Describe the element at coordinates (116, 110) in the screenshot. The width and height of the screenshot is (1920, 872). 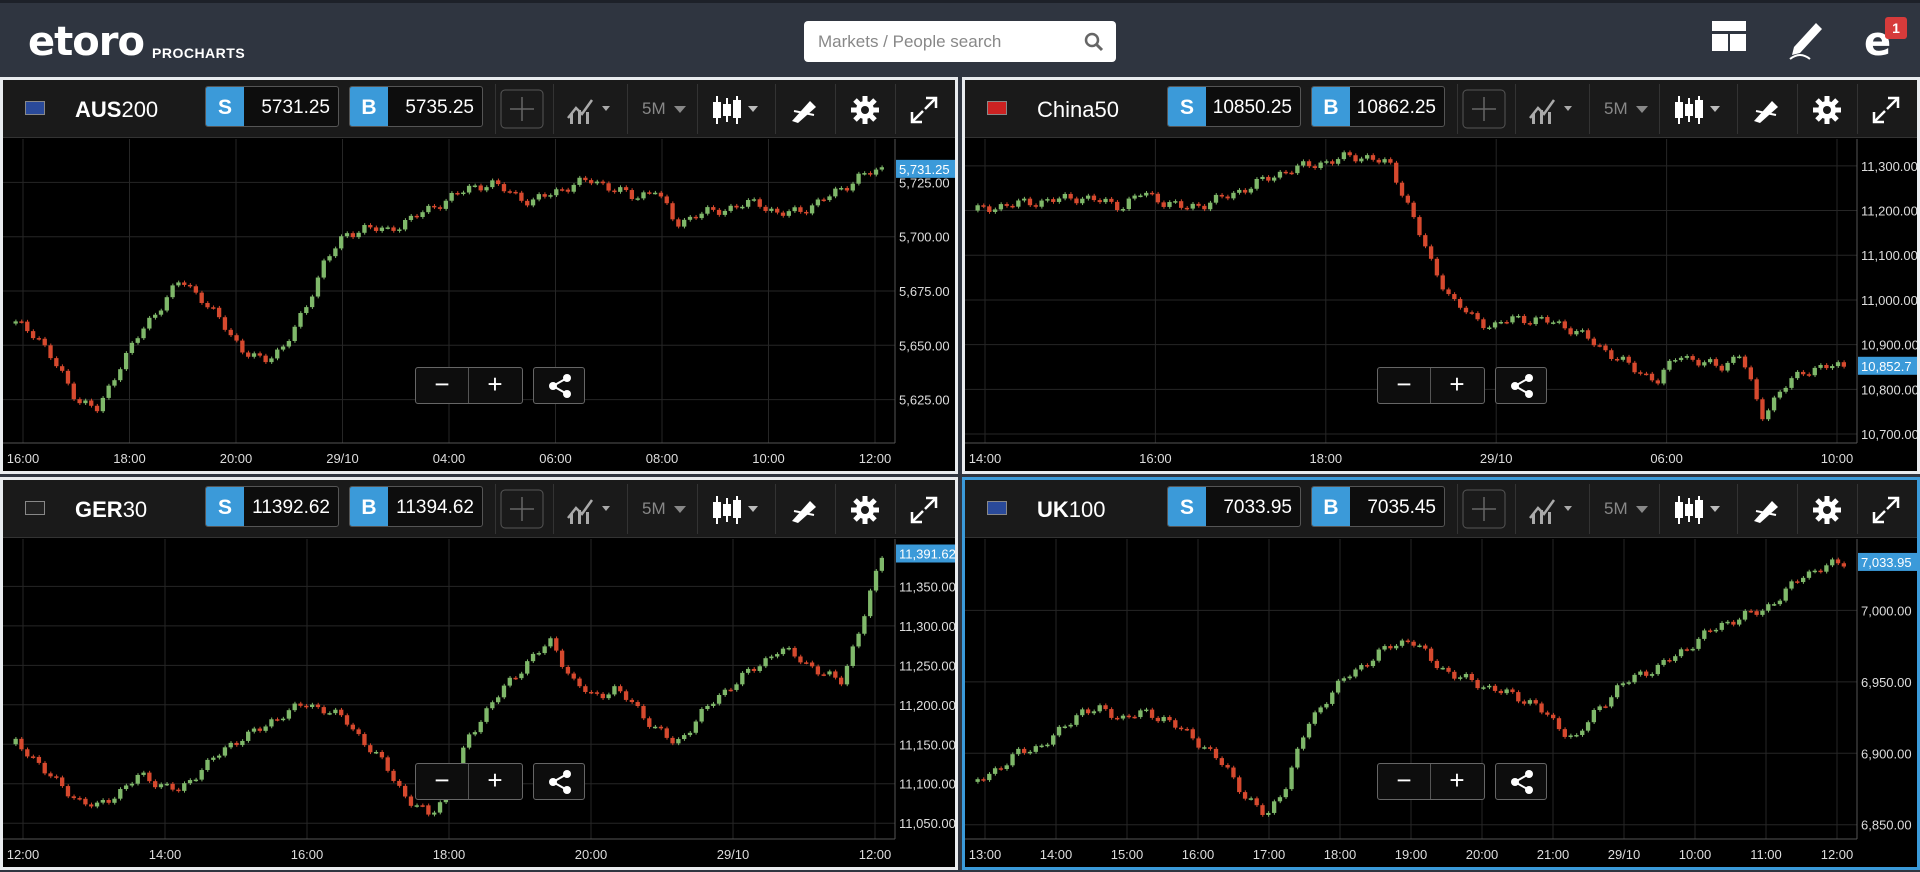
I see `symbol-name: AUS200` at that location.